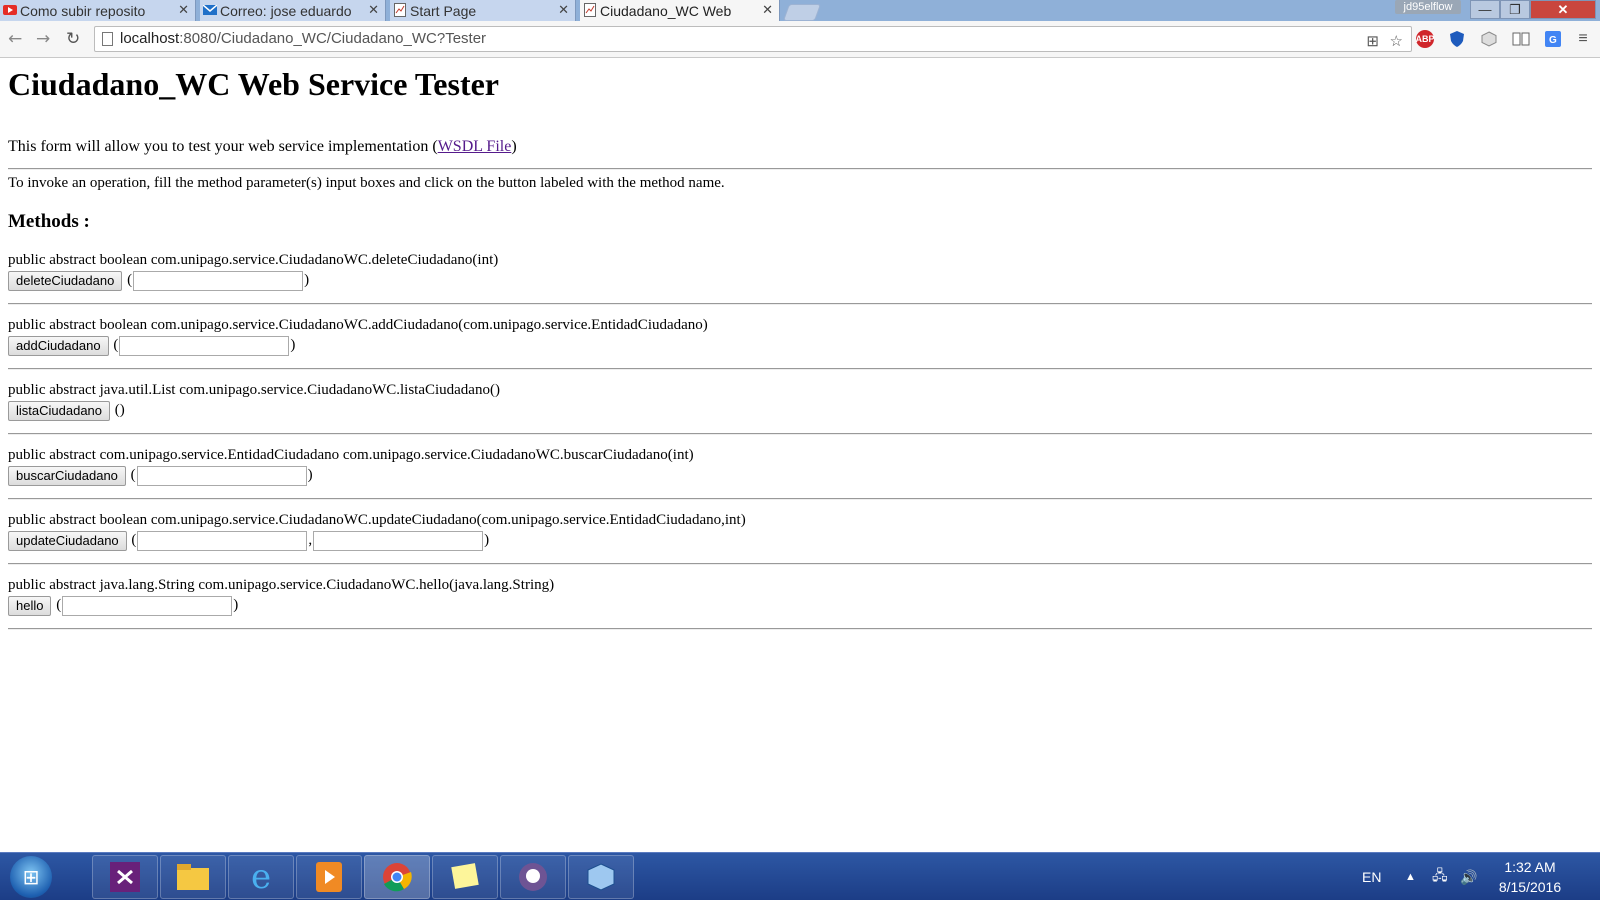  Describe the element at coordinates (204, 345) in the screenshot. I see `add-param-input` at that location.